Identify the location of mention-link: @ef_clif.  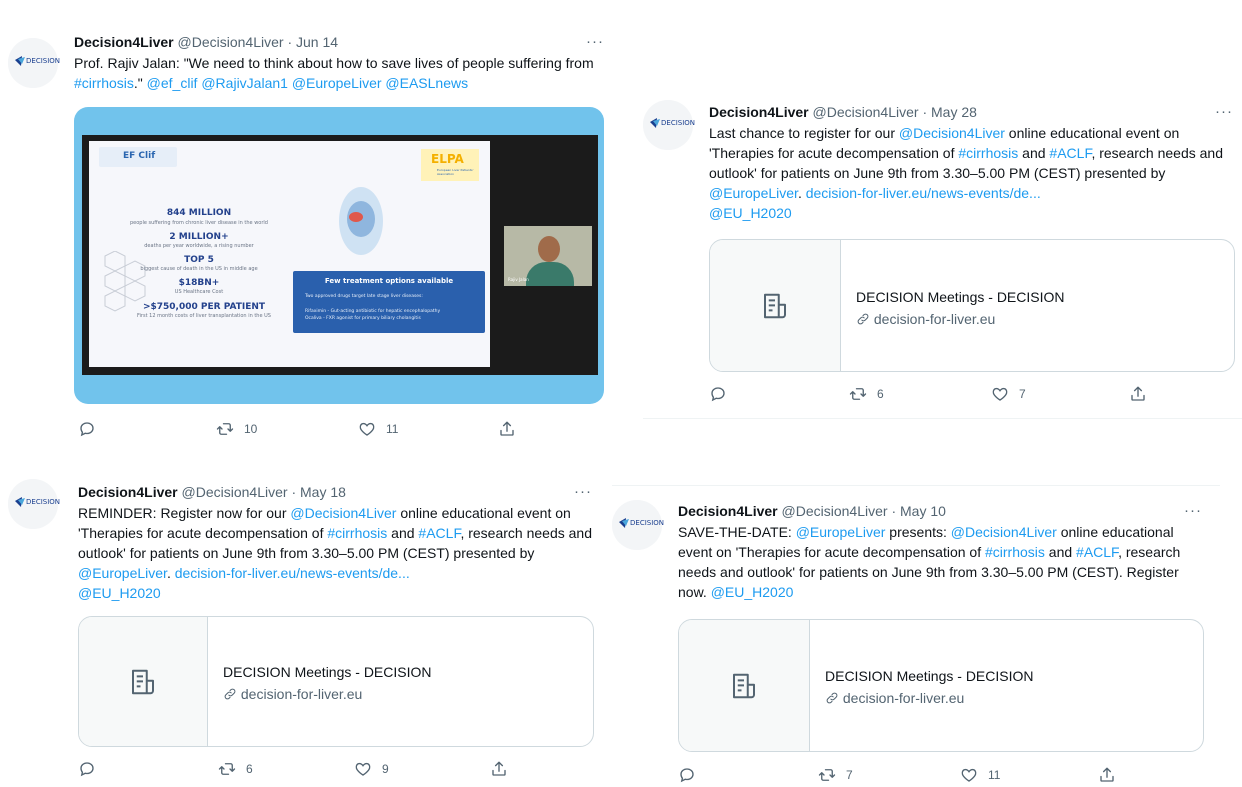
(172, 83).